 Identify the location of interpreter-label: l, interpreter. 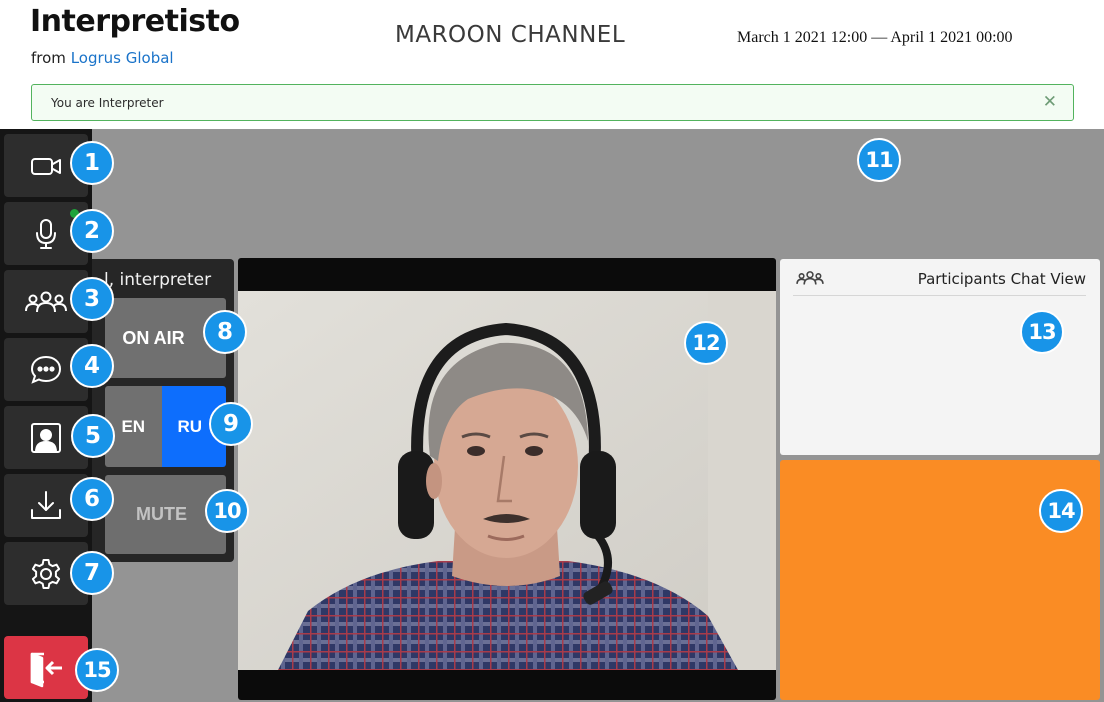
(158, 280).